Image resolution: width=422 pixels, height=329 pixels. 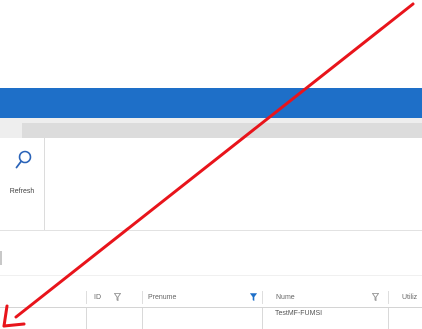 What do you see at coordinates (211, 298) in the screenshot?
I see `grid-header: ID Prenume Nume Utiliz` at bounding box center [211, 298].